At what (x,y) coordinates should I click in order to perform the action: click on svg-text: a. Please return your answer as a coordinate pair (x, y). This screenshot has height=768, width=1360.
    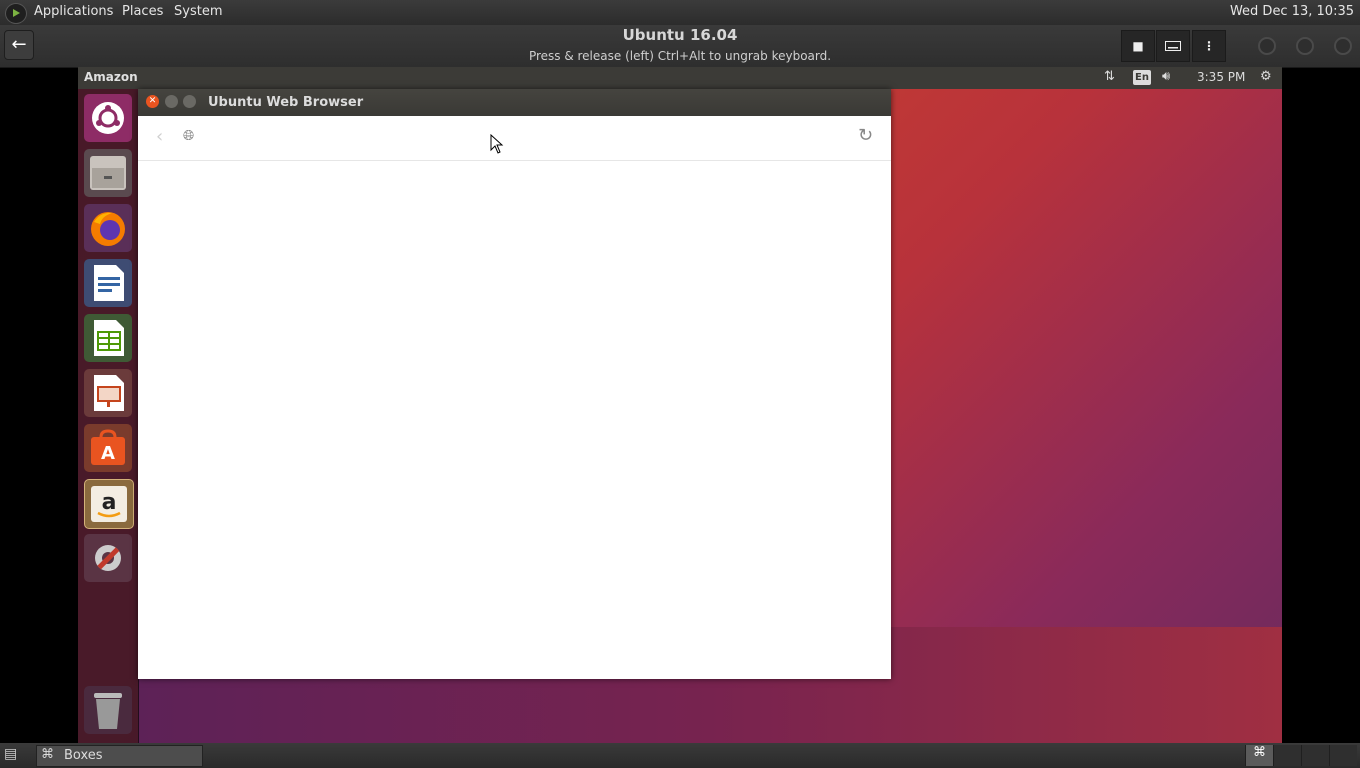
    Looking at the image, I should click on (109, 502).